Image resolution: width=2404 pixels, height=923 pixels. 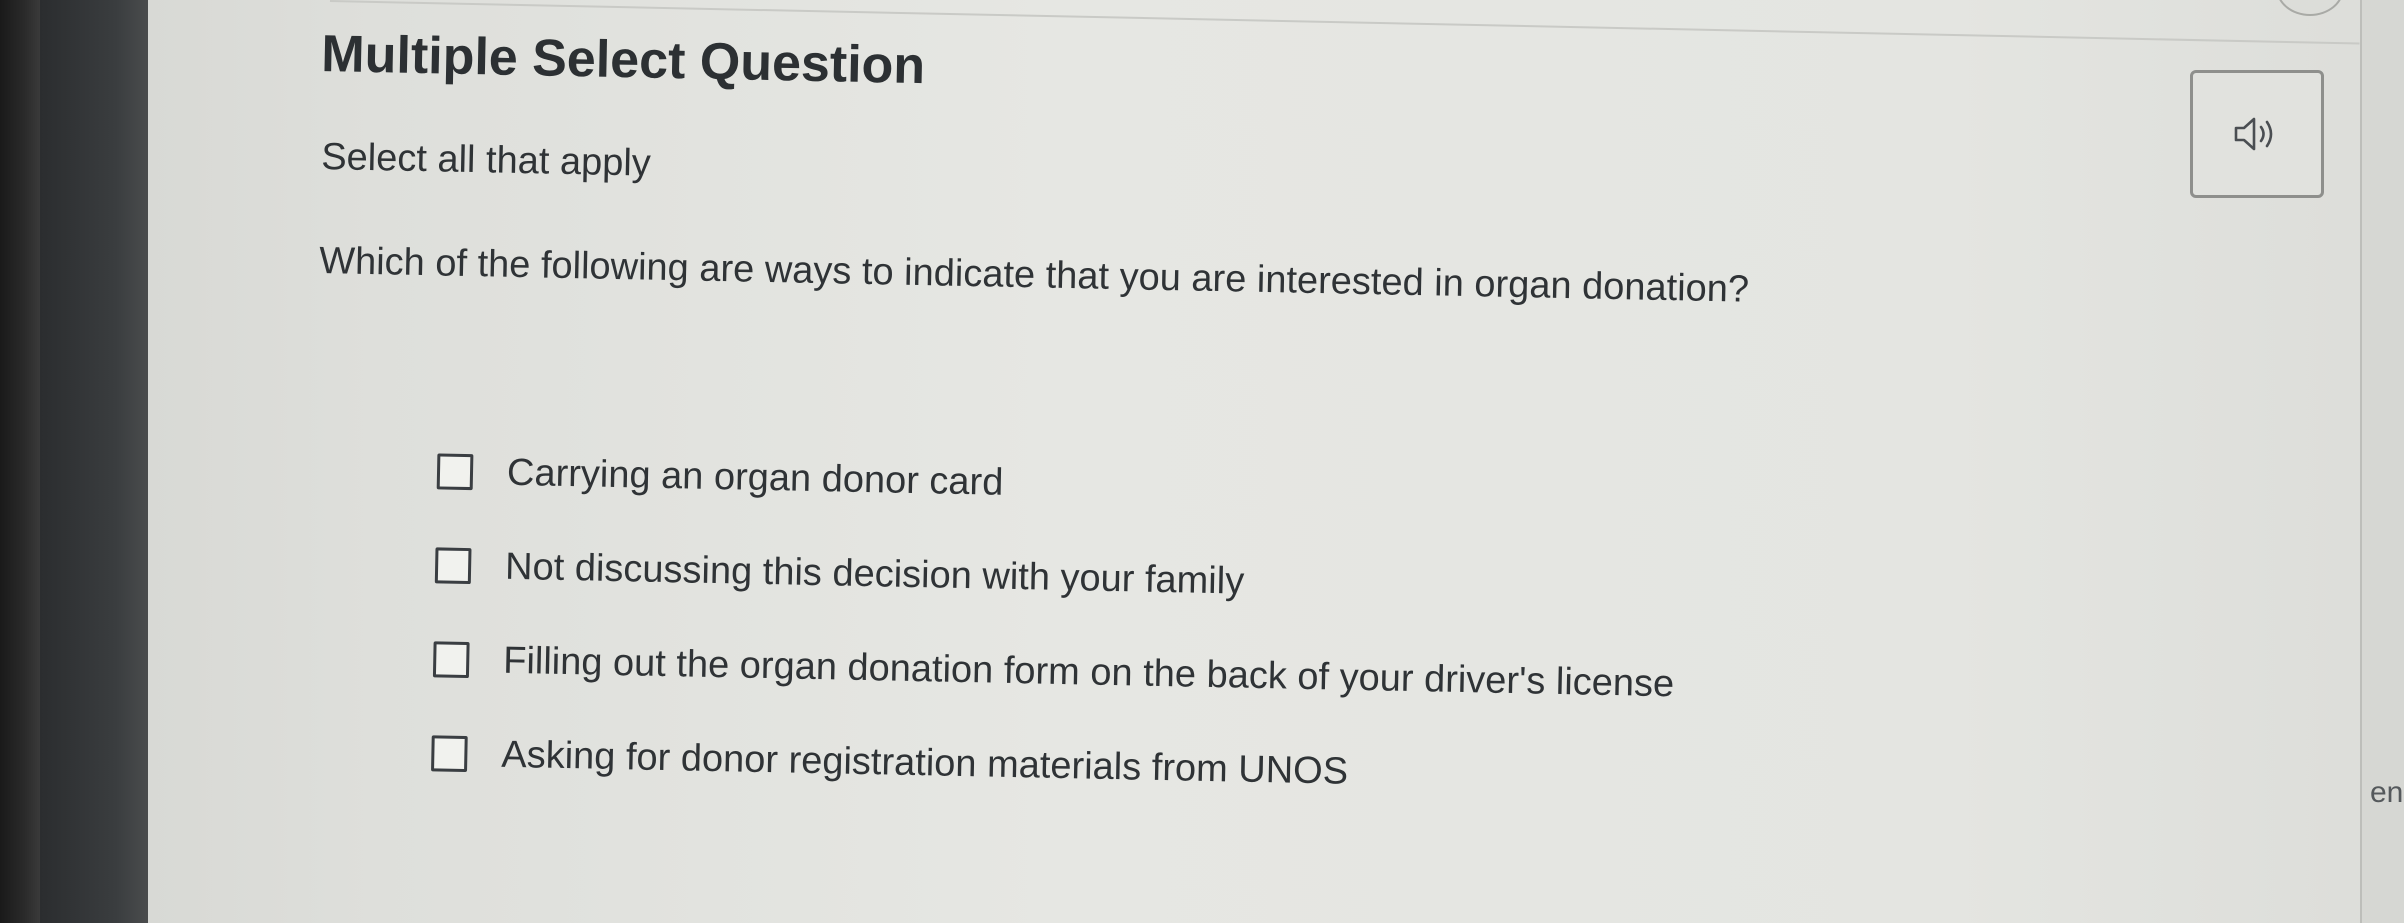 What do you see at coordinates (94, 461) in the screenshot?
I see `monitor-bezel-edge` at bounding box center [94, 461].